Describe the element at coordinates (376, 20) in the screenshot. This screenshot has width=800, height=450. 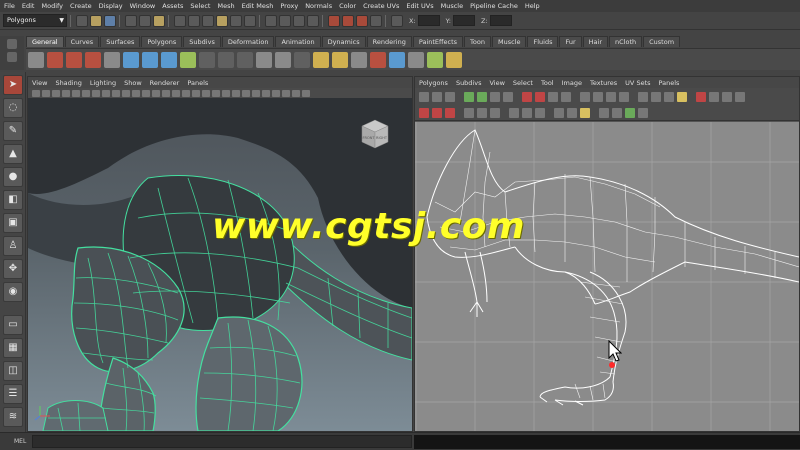
I see `render-settings-icon` at that location.